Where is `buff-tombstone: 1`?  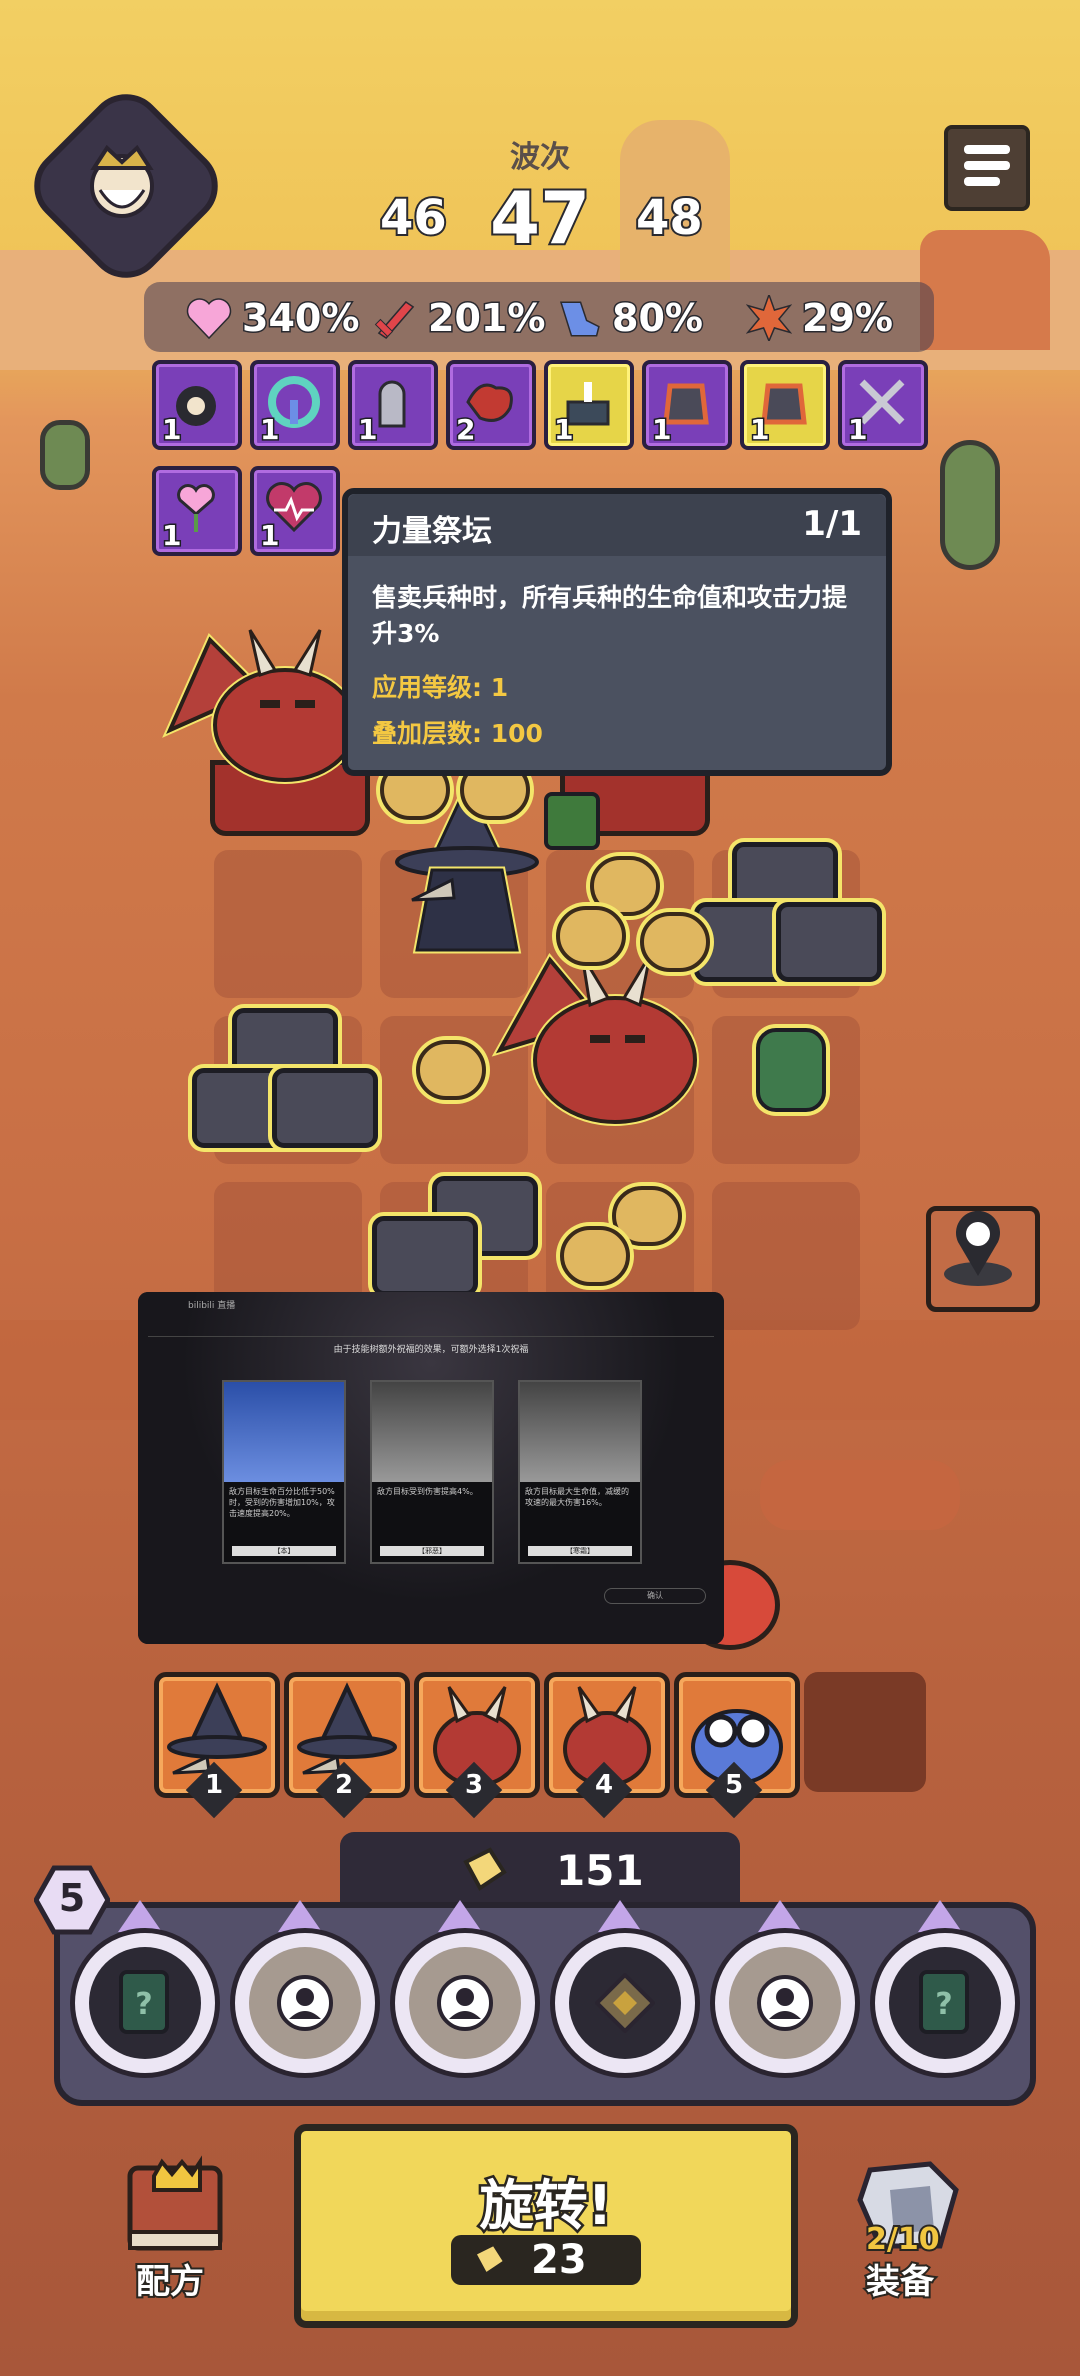
buff-tombstone: 1 is located at coordinates (393, 405).